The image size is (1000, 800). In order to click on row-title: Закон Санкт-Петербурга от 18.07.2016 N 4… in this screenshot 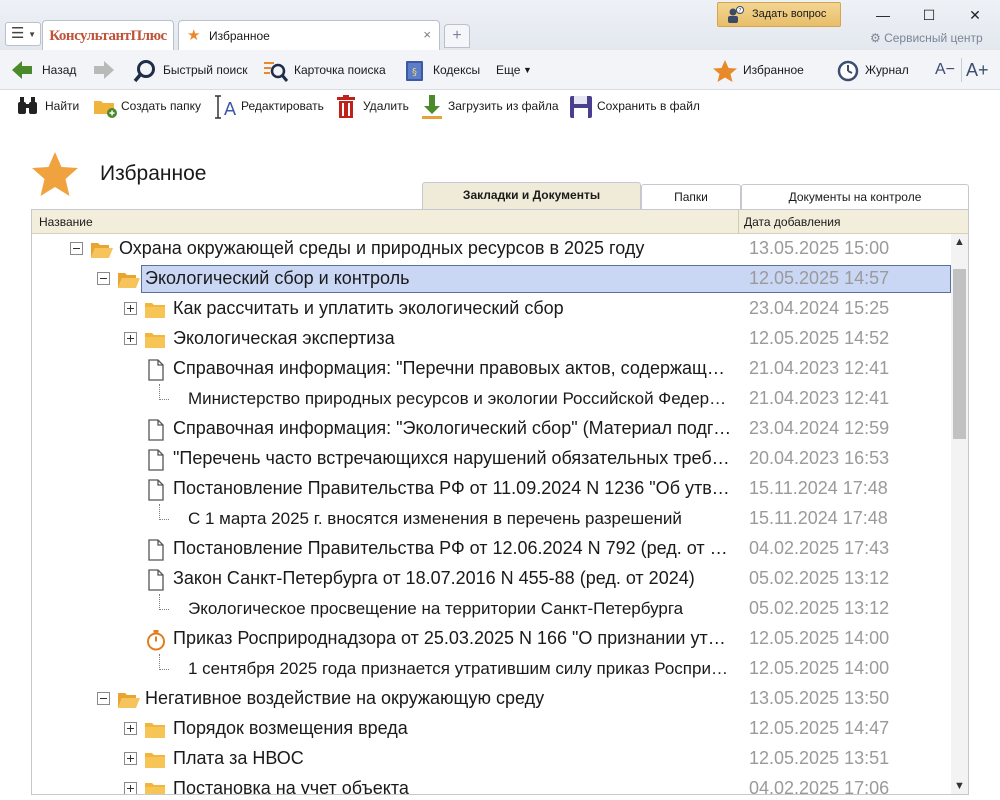, I will do `click(434, 578)`.